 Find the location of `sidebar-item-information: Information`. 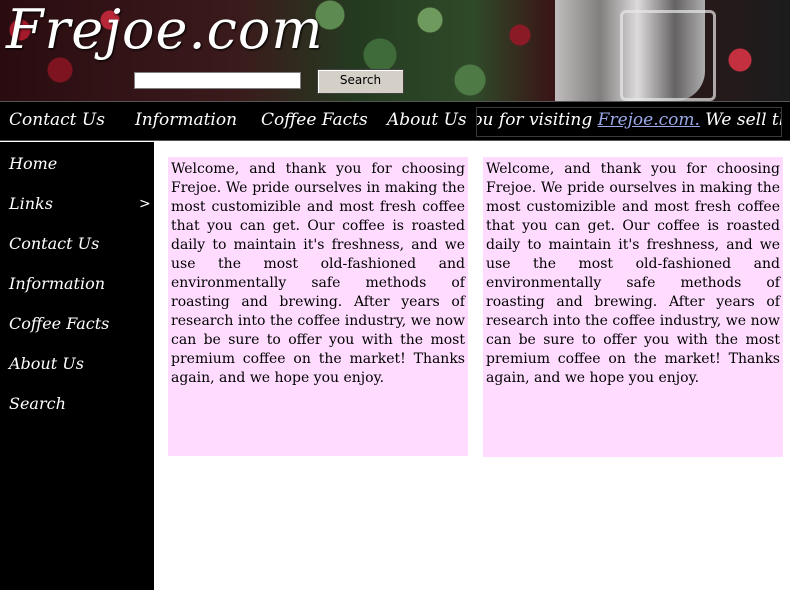

sidebar-item-information: Information is located at coordinates (57, 283).